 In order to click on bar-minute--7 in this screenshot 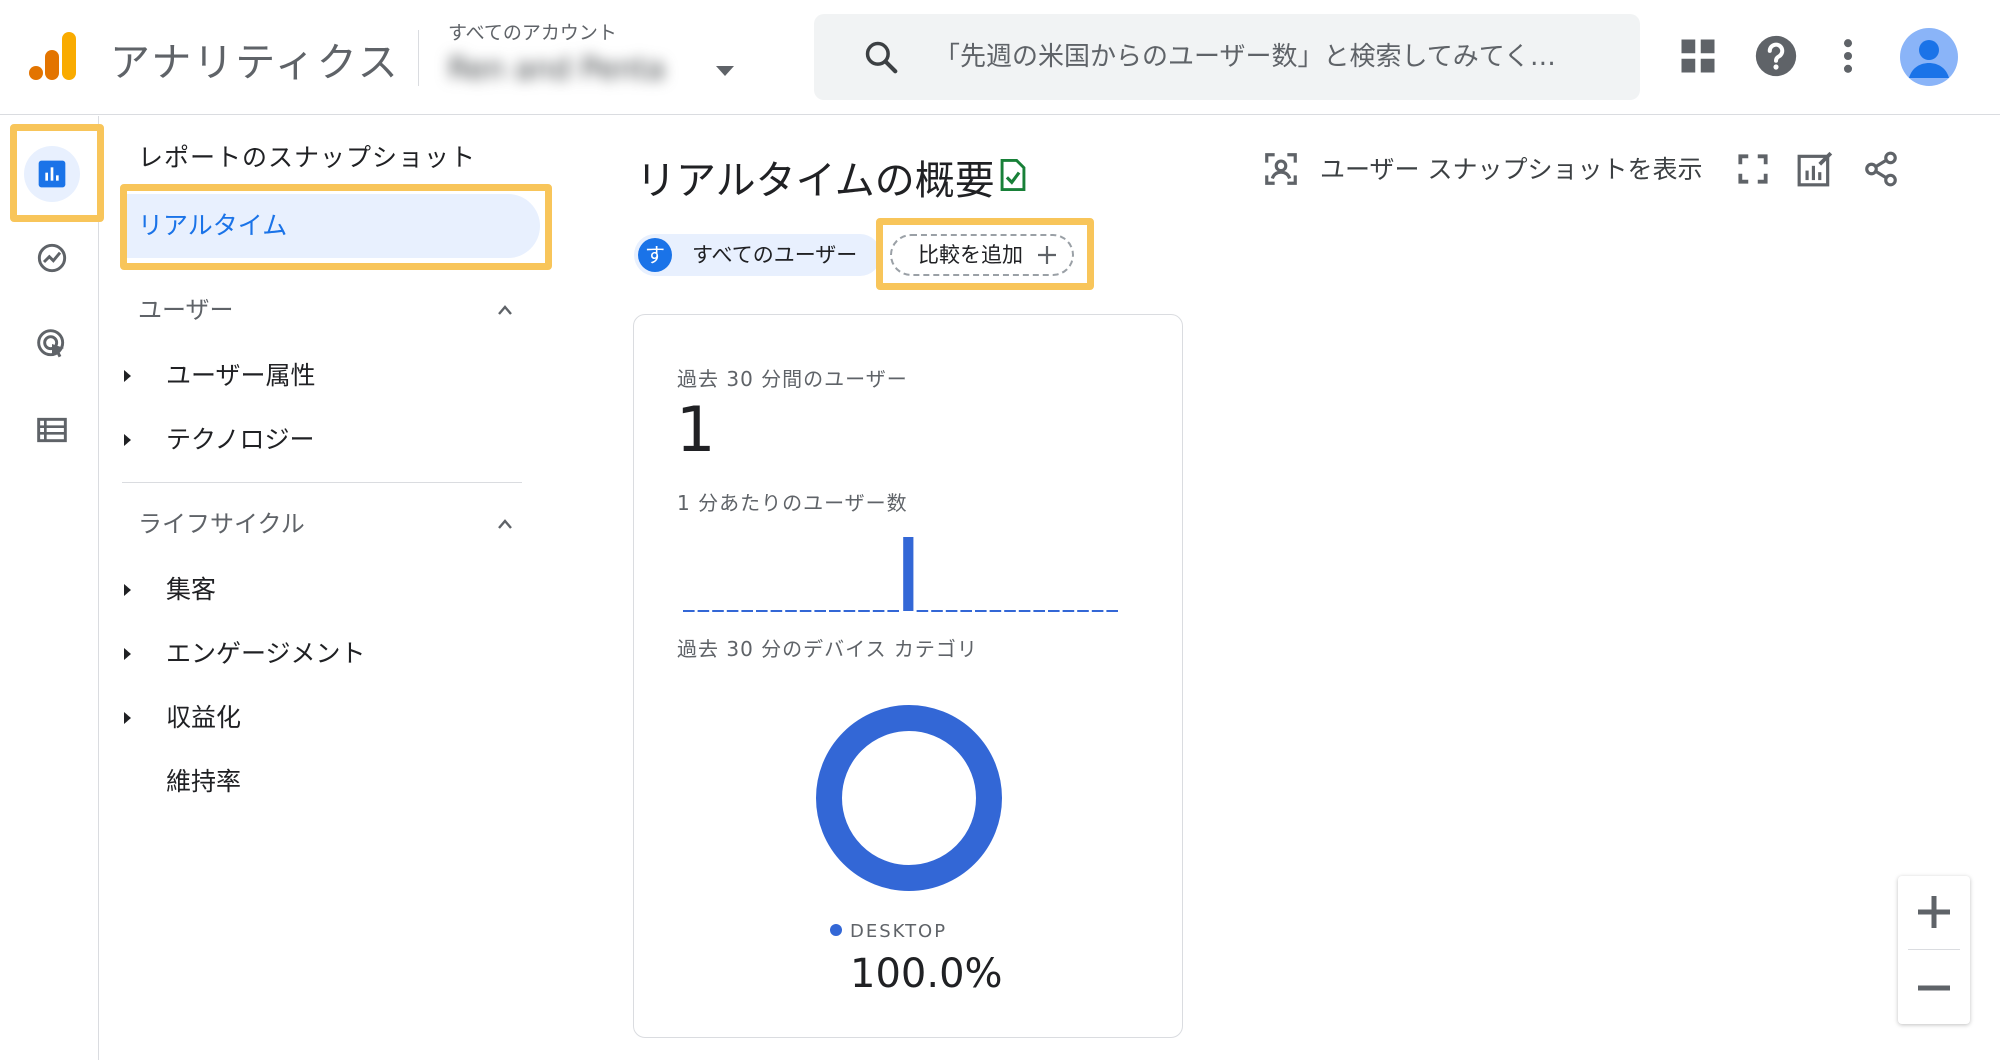, I will do `click(1024, 611)`.